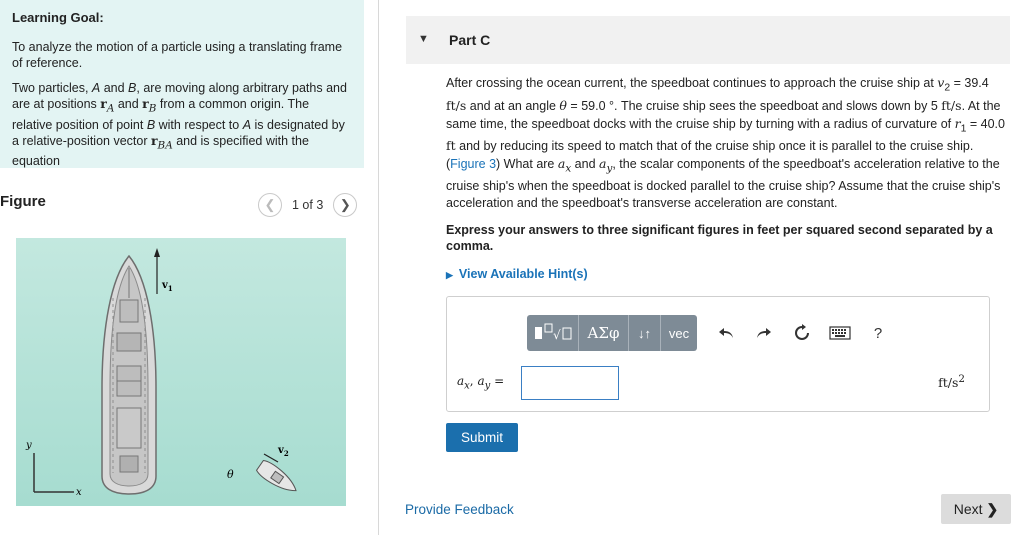  Describe the element at coordinates (708, 40) in the screenshot. I see `part-header: ▼ Part C` at that location.